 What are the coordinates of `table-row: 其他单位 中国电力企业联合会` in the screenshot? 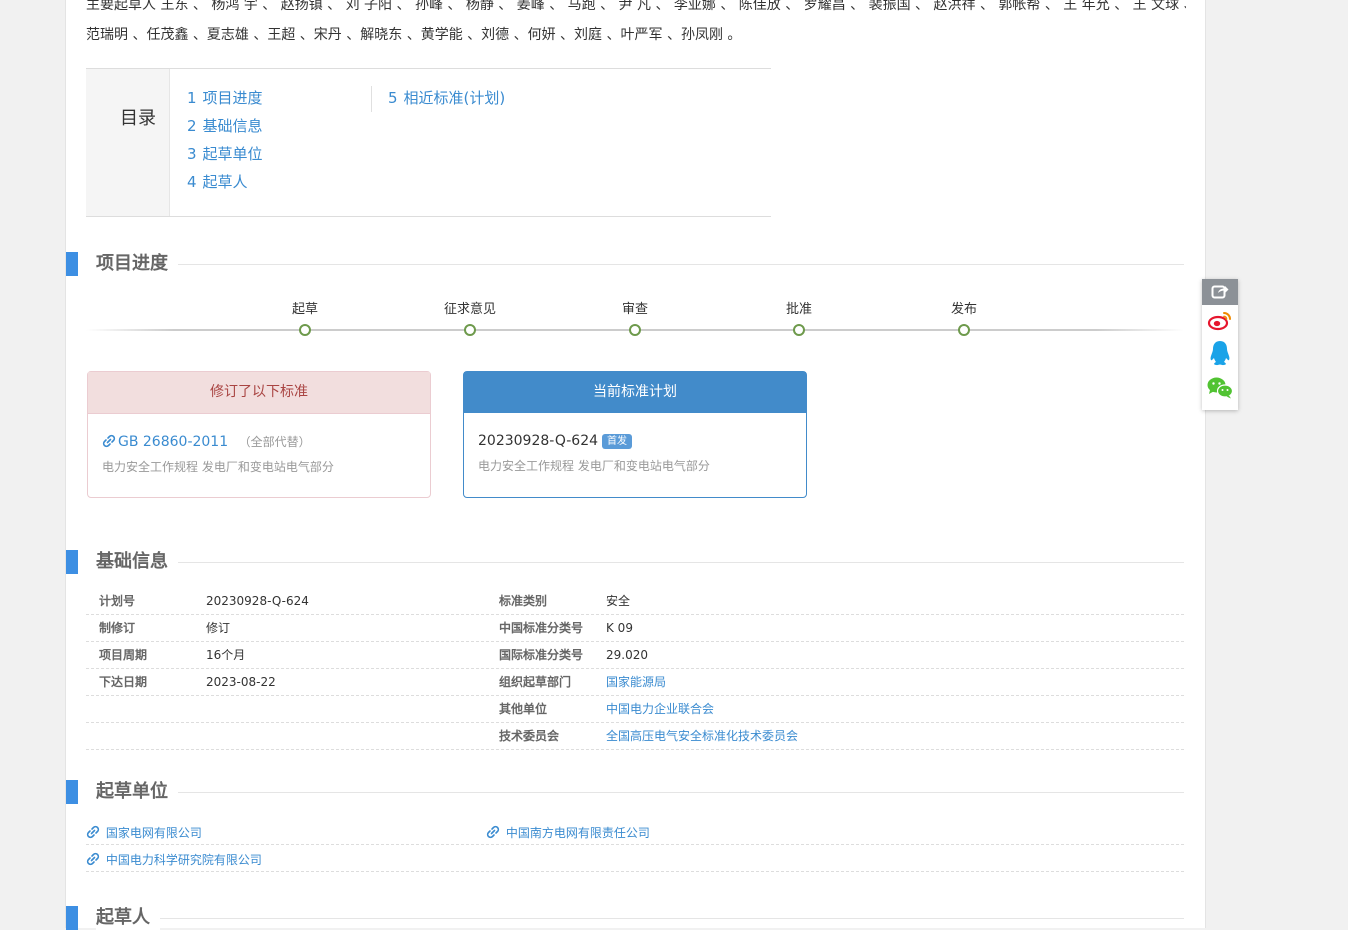 It's located at (635, 709).